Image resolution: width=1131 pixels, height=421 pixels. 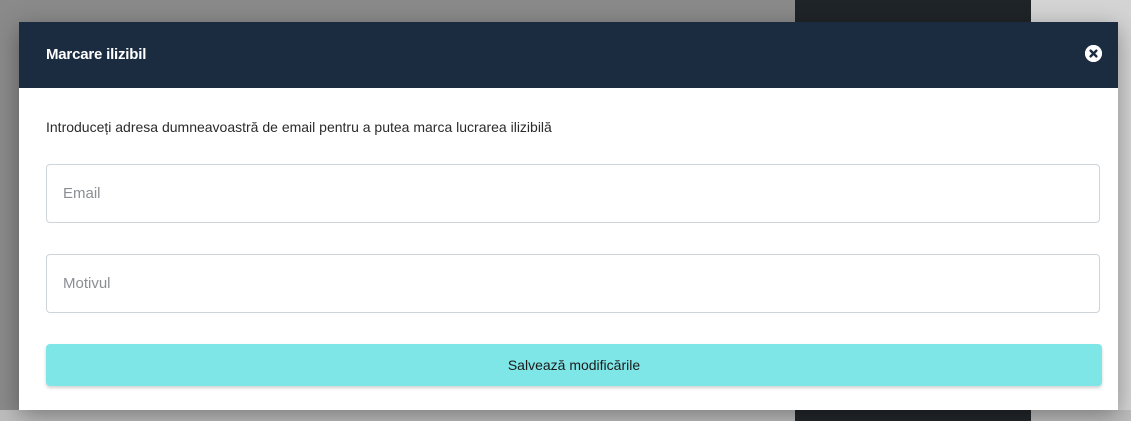 What do you see at coordinates (565, 415) in the screenshot?
I see `background-bottom` at bounding box center [565, 415].